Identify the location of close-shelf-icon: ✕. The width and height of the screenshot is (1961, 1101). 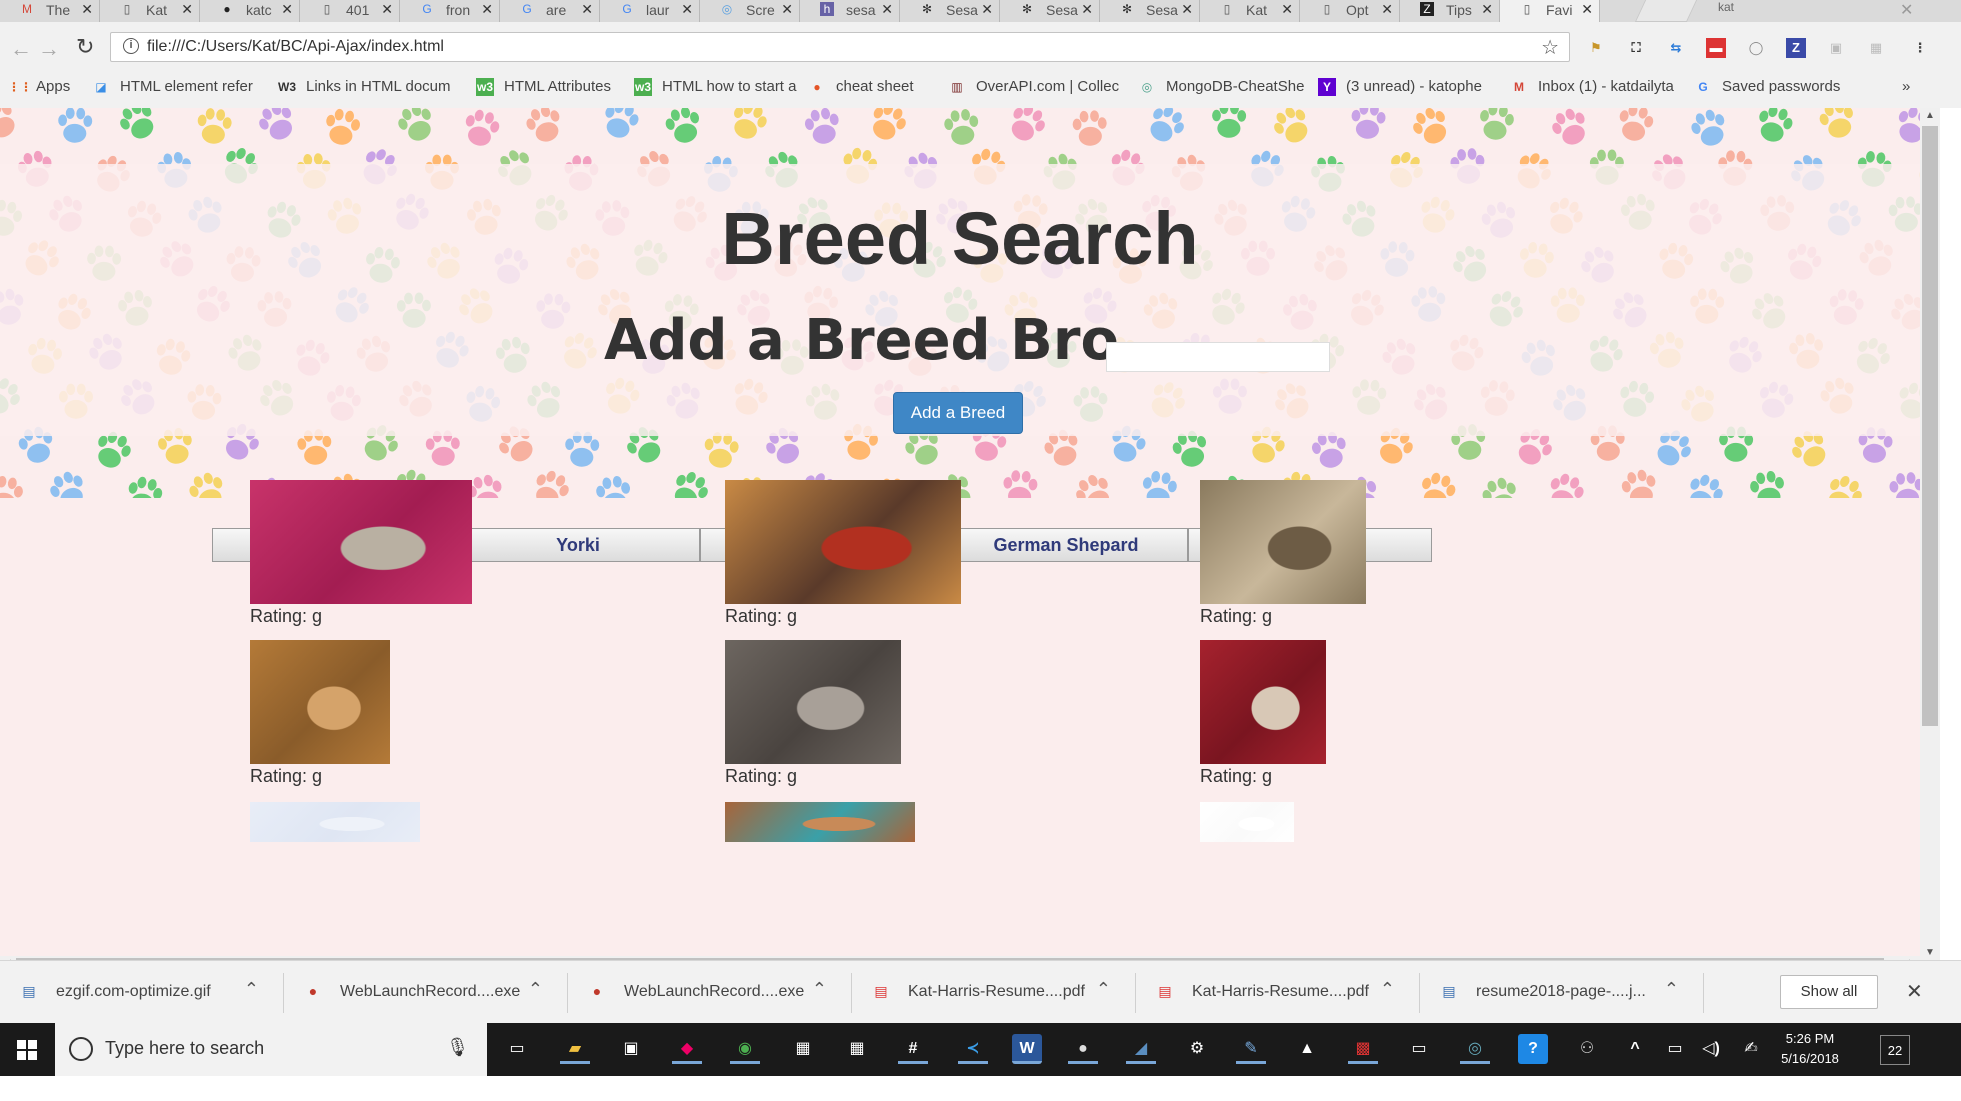
(1914, 991).